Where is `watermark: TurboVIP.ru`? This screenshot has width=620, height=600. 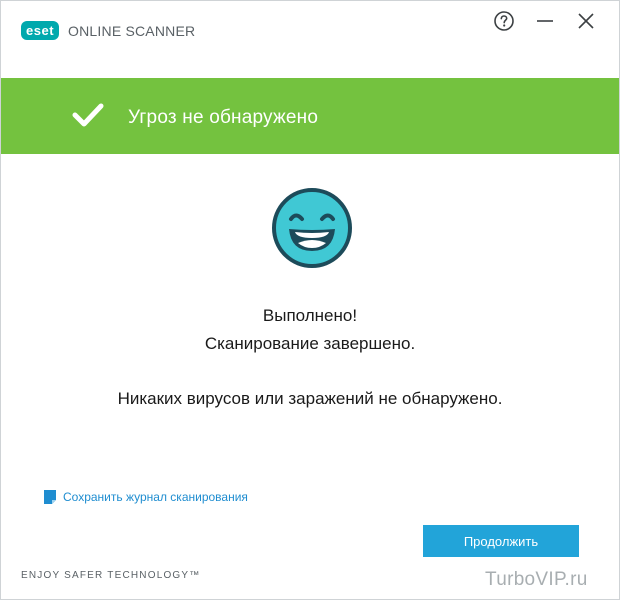 watermark: TurboVIP.ru is located at coordinates (536, 579).